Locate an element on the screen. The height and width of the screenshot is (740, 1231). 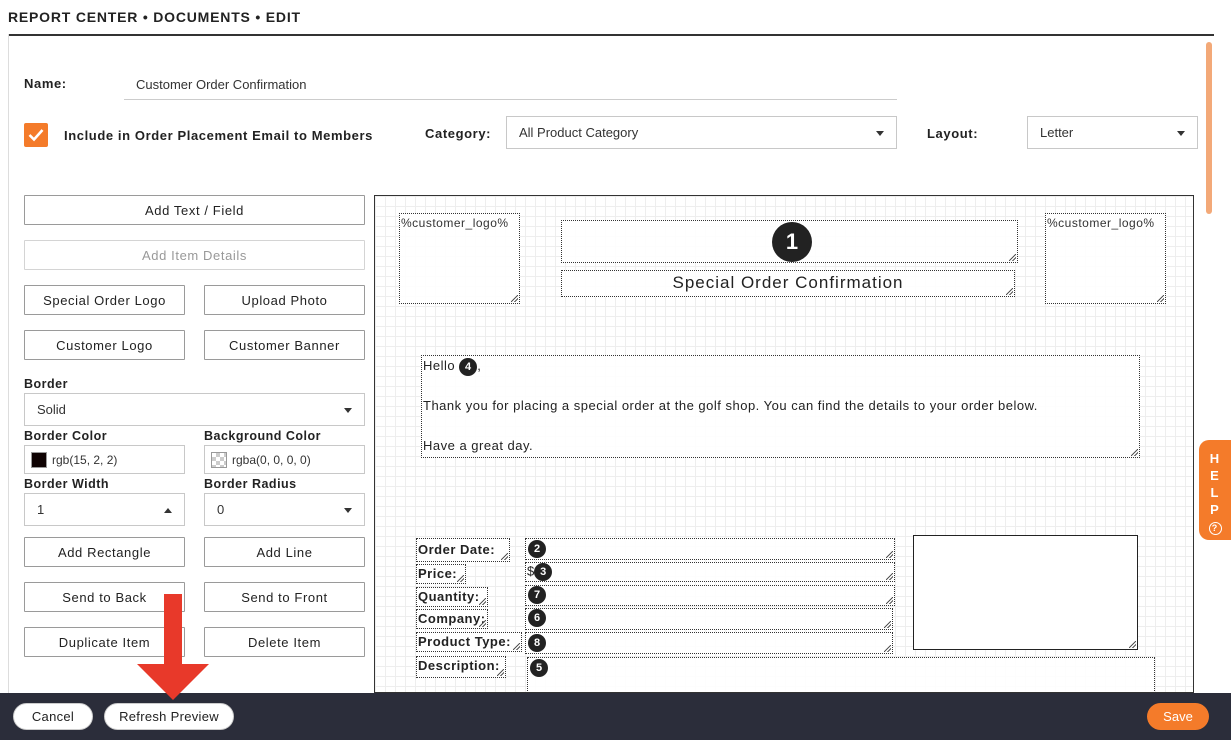
background-color-input: rgba(0, 0, 0, 0) is located at coordinates (284, 459).